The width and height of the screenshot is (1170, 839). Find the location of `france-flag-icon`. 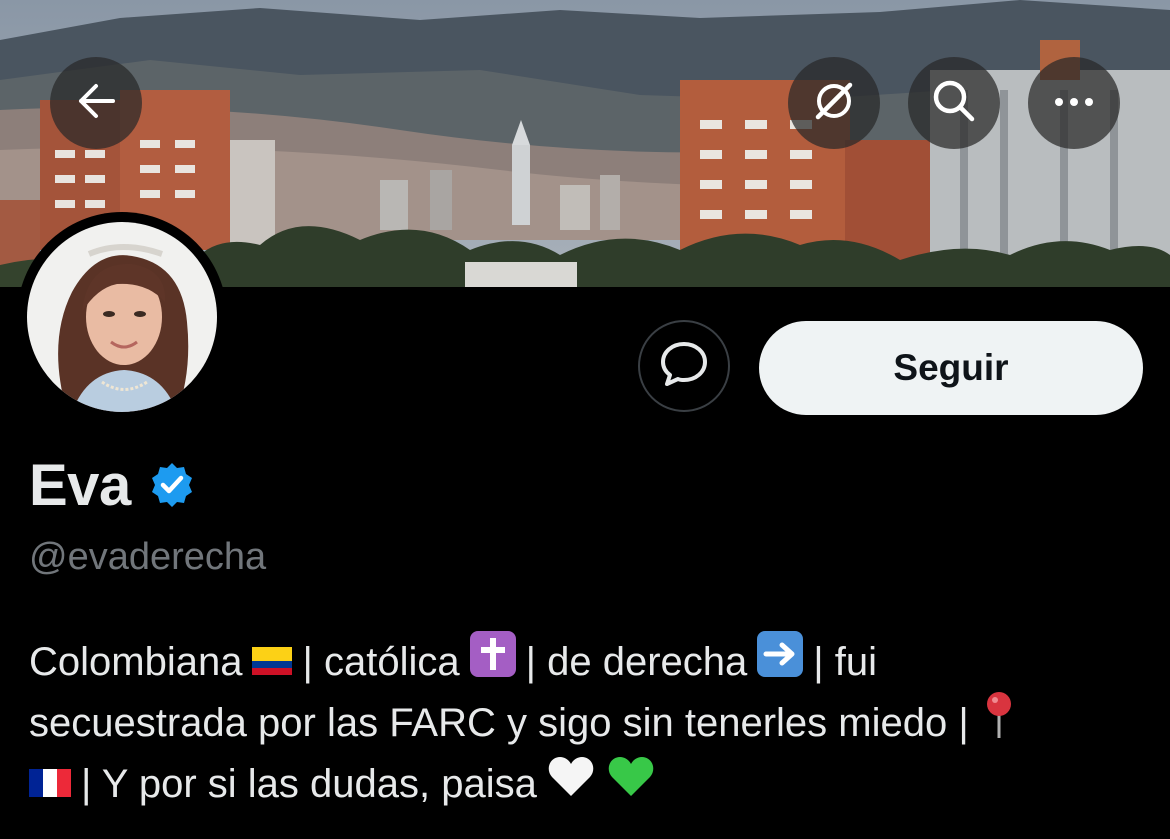

france-flag-icon is located at coordinates (50, 784).